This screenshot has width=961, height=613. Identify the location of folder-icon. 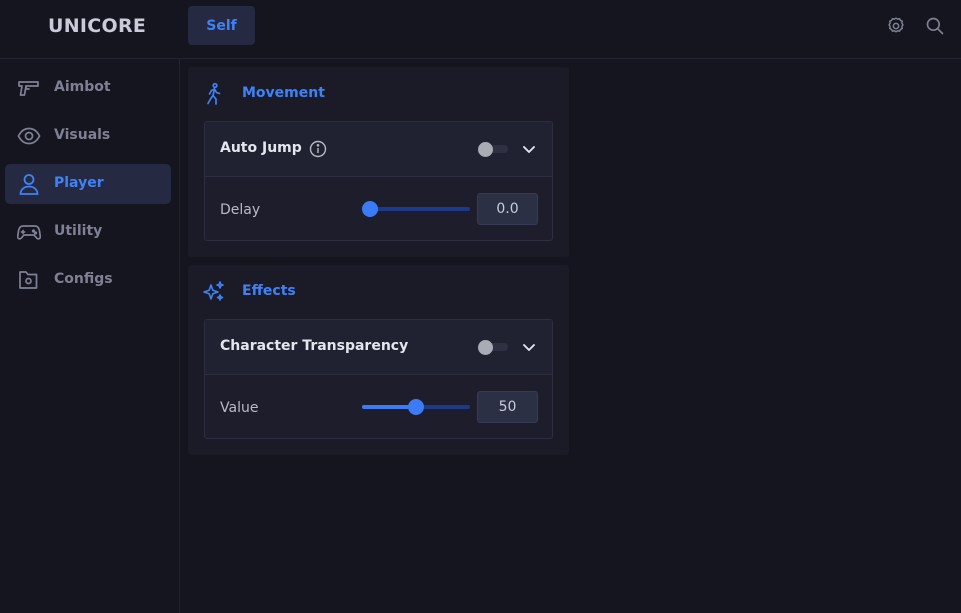
(29, 280).